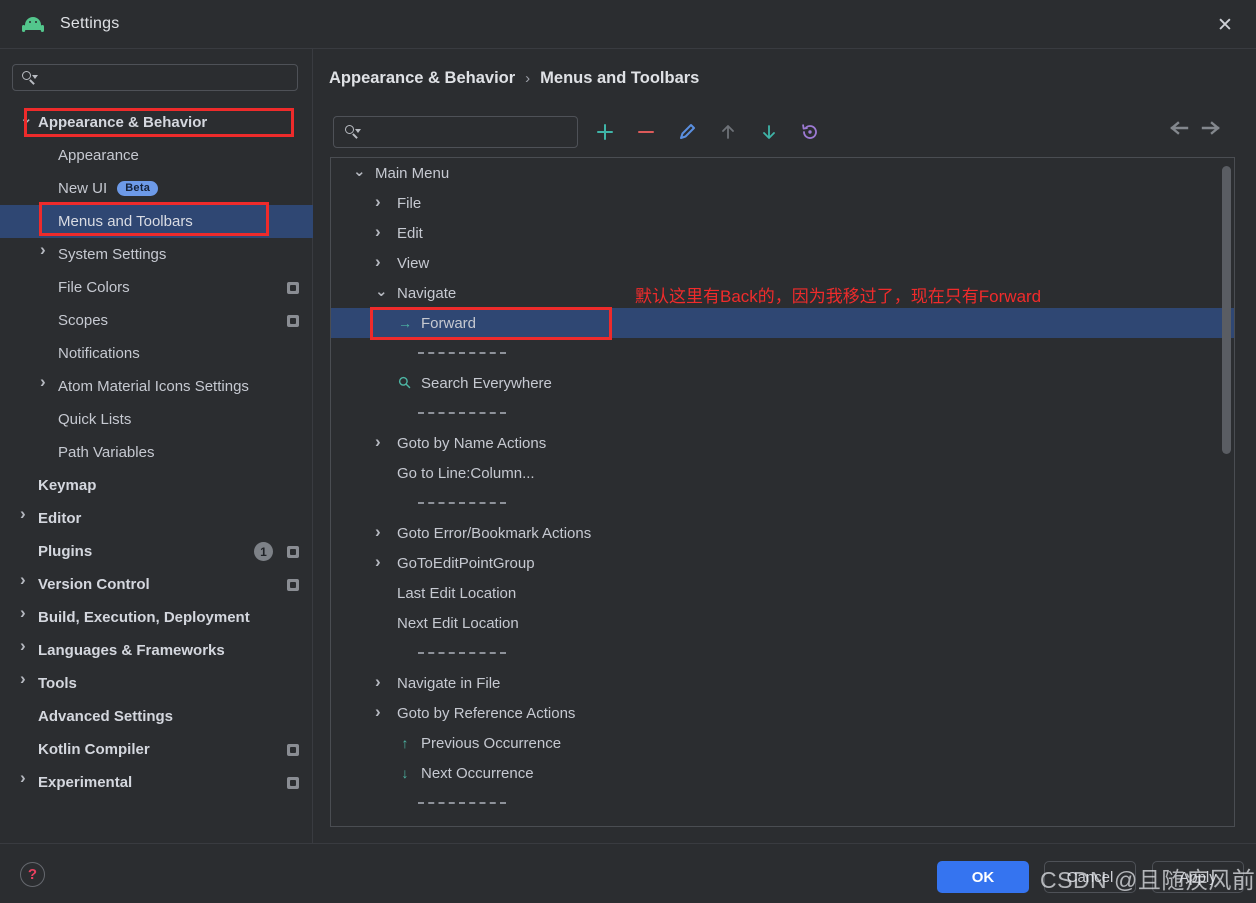 The image size is (1256, 903). What do you see at coordinates (131, 650) in the screenshot?
I see `sidebar-item-label: Languages & Frameworks` at bounding box center [131, 650].